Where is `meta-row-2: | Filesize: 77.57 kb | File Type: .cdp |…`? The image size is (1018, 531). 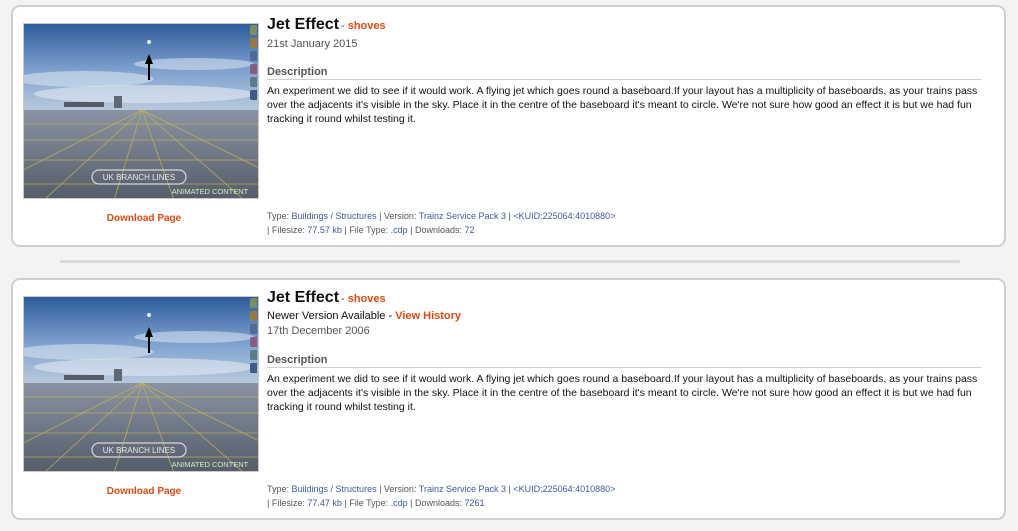
meta-row-2: | Filesize: 77.57 kb | File Type: .cdp |… is located at coordinates (371, 230).